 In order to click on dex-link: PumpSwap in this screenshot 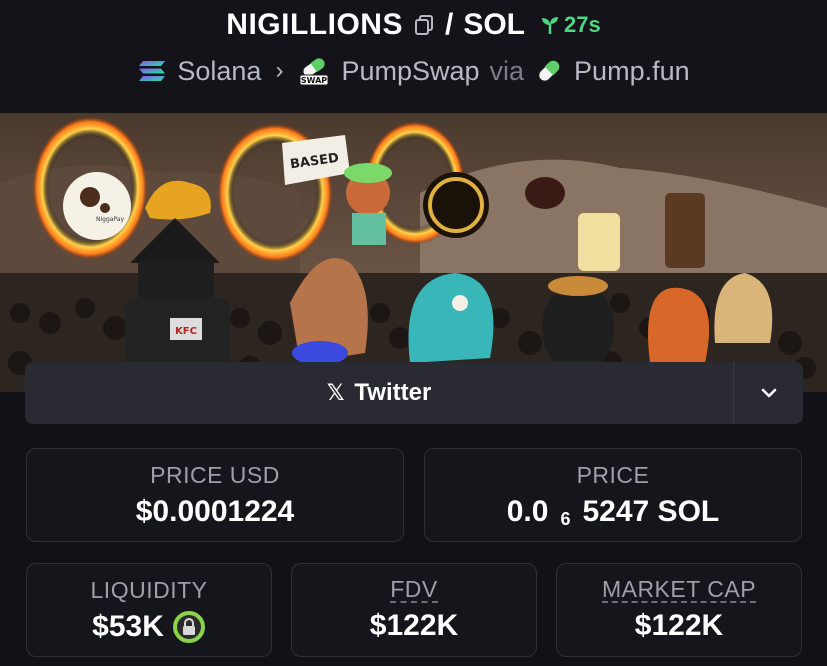, I will do `click(410, 71)`.